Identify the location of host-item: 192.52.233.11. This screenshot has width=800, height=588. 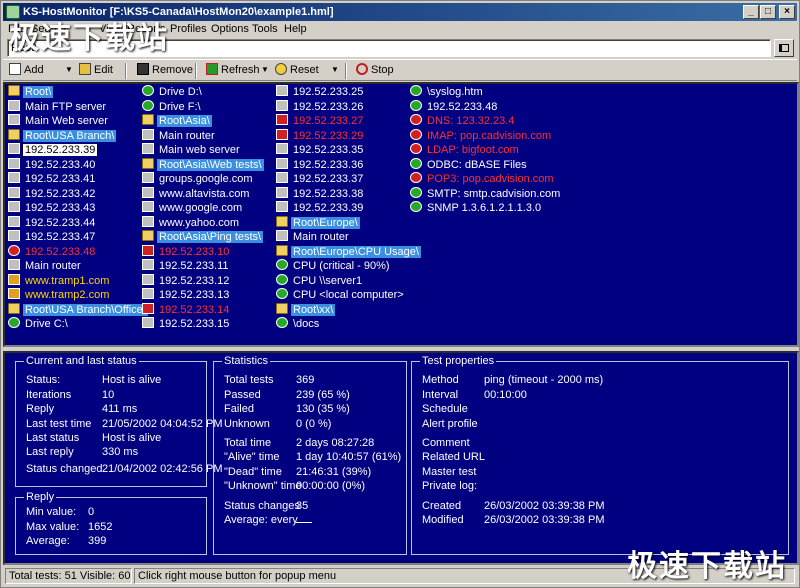
(186, 266).